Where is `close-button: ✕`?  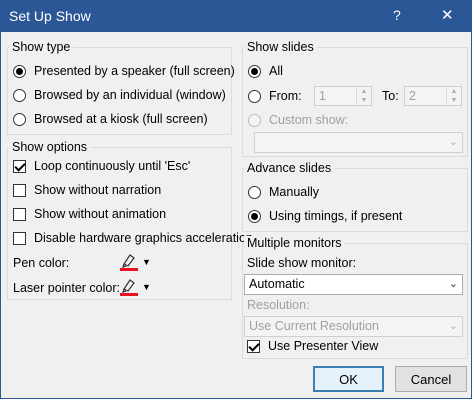
close-button: ✕ is located at coordinates (447, 15).